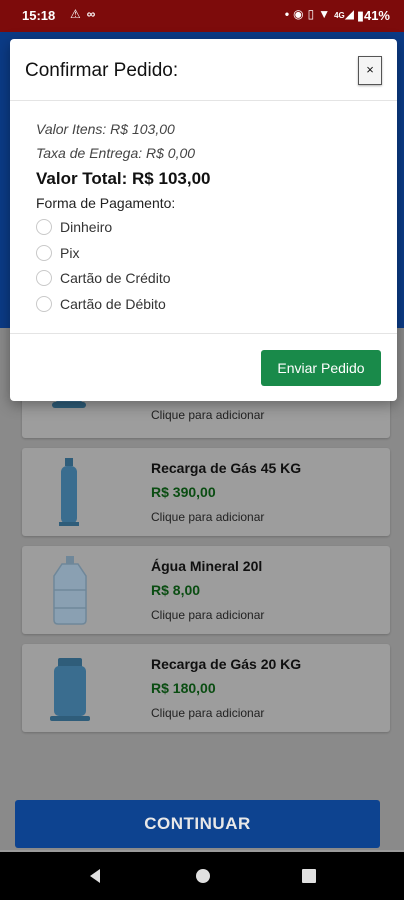 The image size is (404, 900). Describe the element at coordinates (183, 688) in the screenshot. I see `product-price: R$ 180,00` at that location.